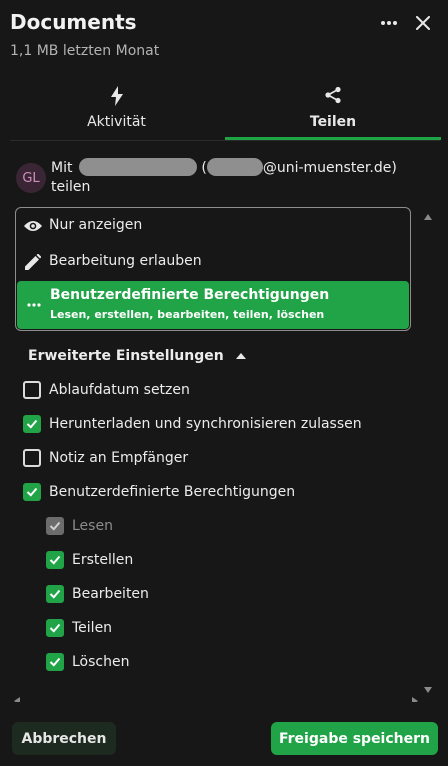 The width and height of the screenshot is (448, 766). Describe the element at coordinates (33, 226) in the screenshot. I see `eye-icon` at that location.